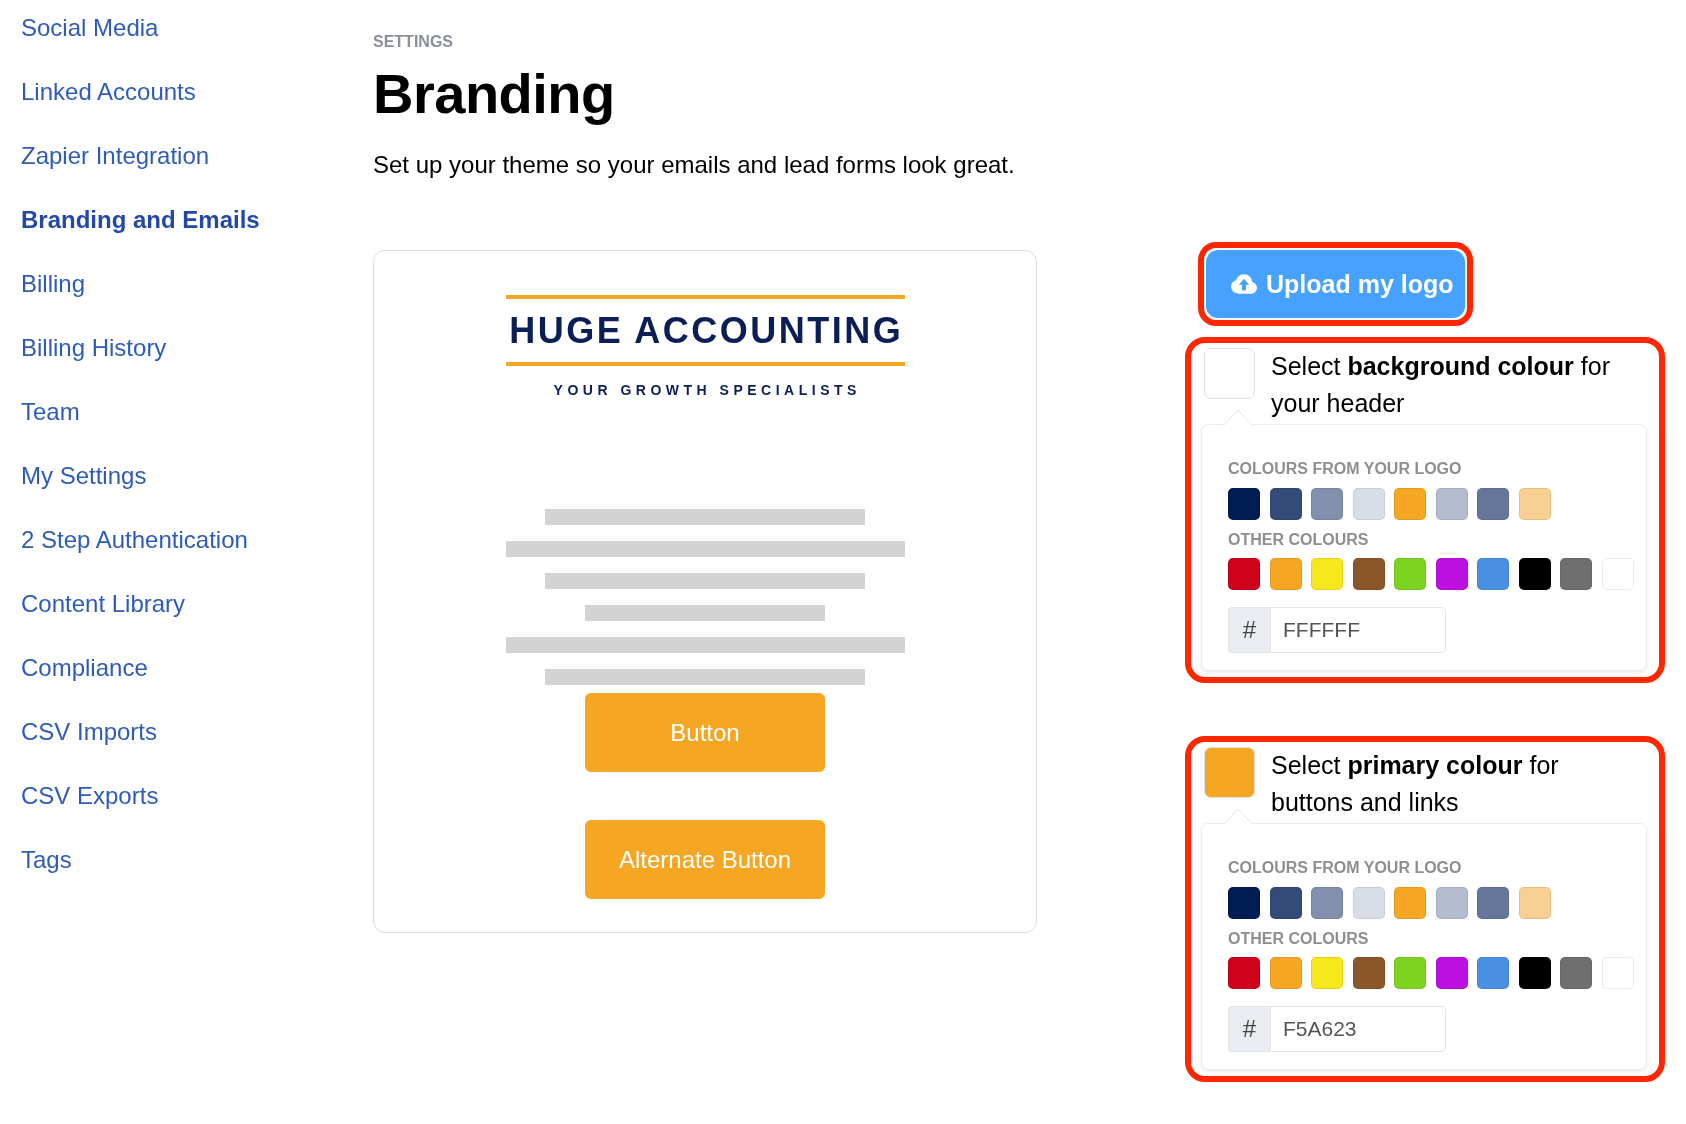 The width and height of the screenshot is (1686, 1124). What do you see at coordinates (50, 412) in the screenshot?
I see `sidebar-link: Team` at bounding box center [50, 412].